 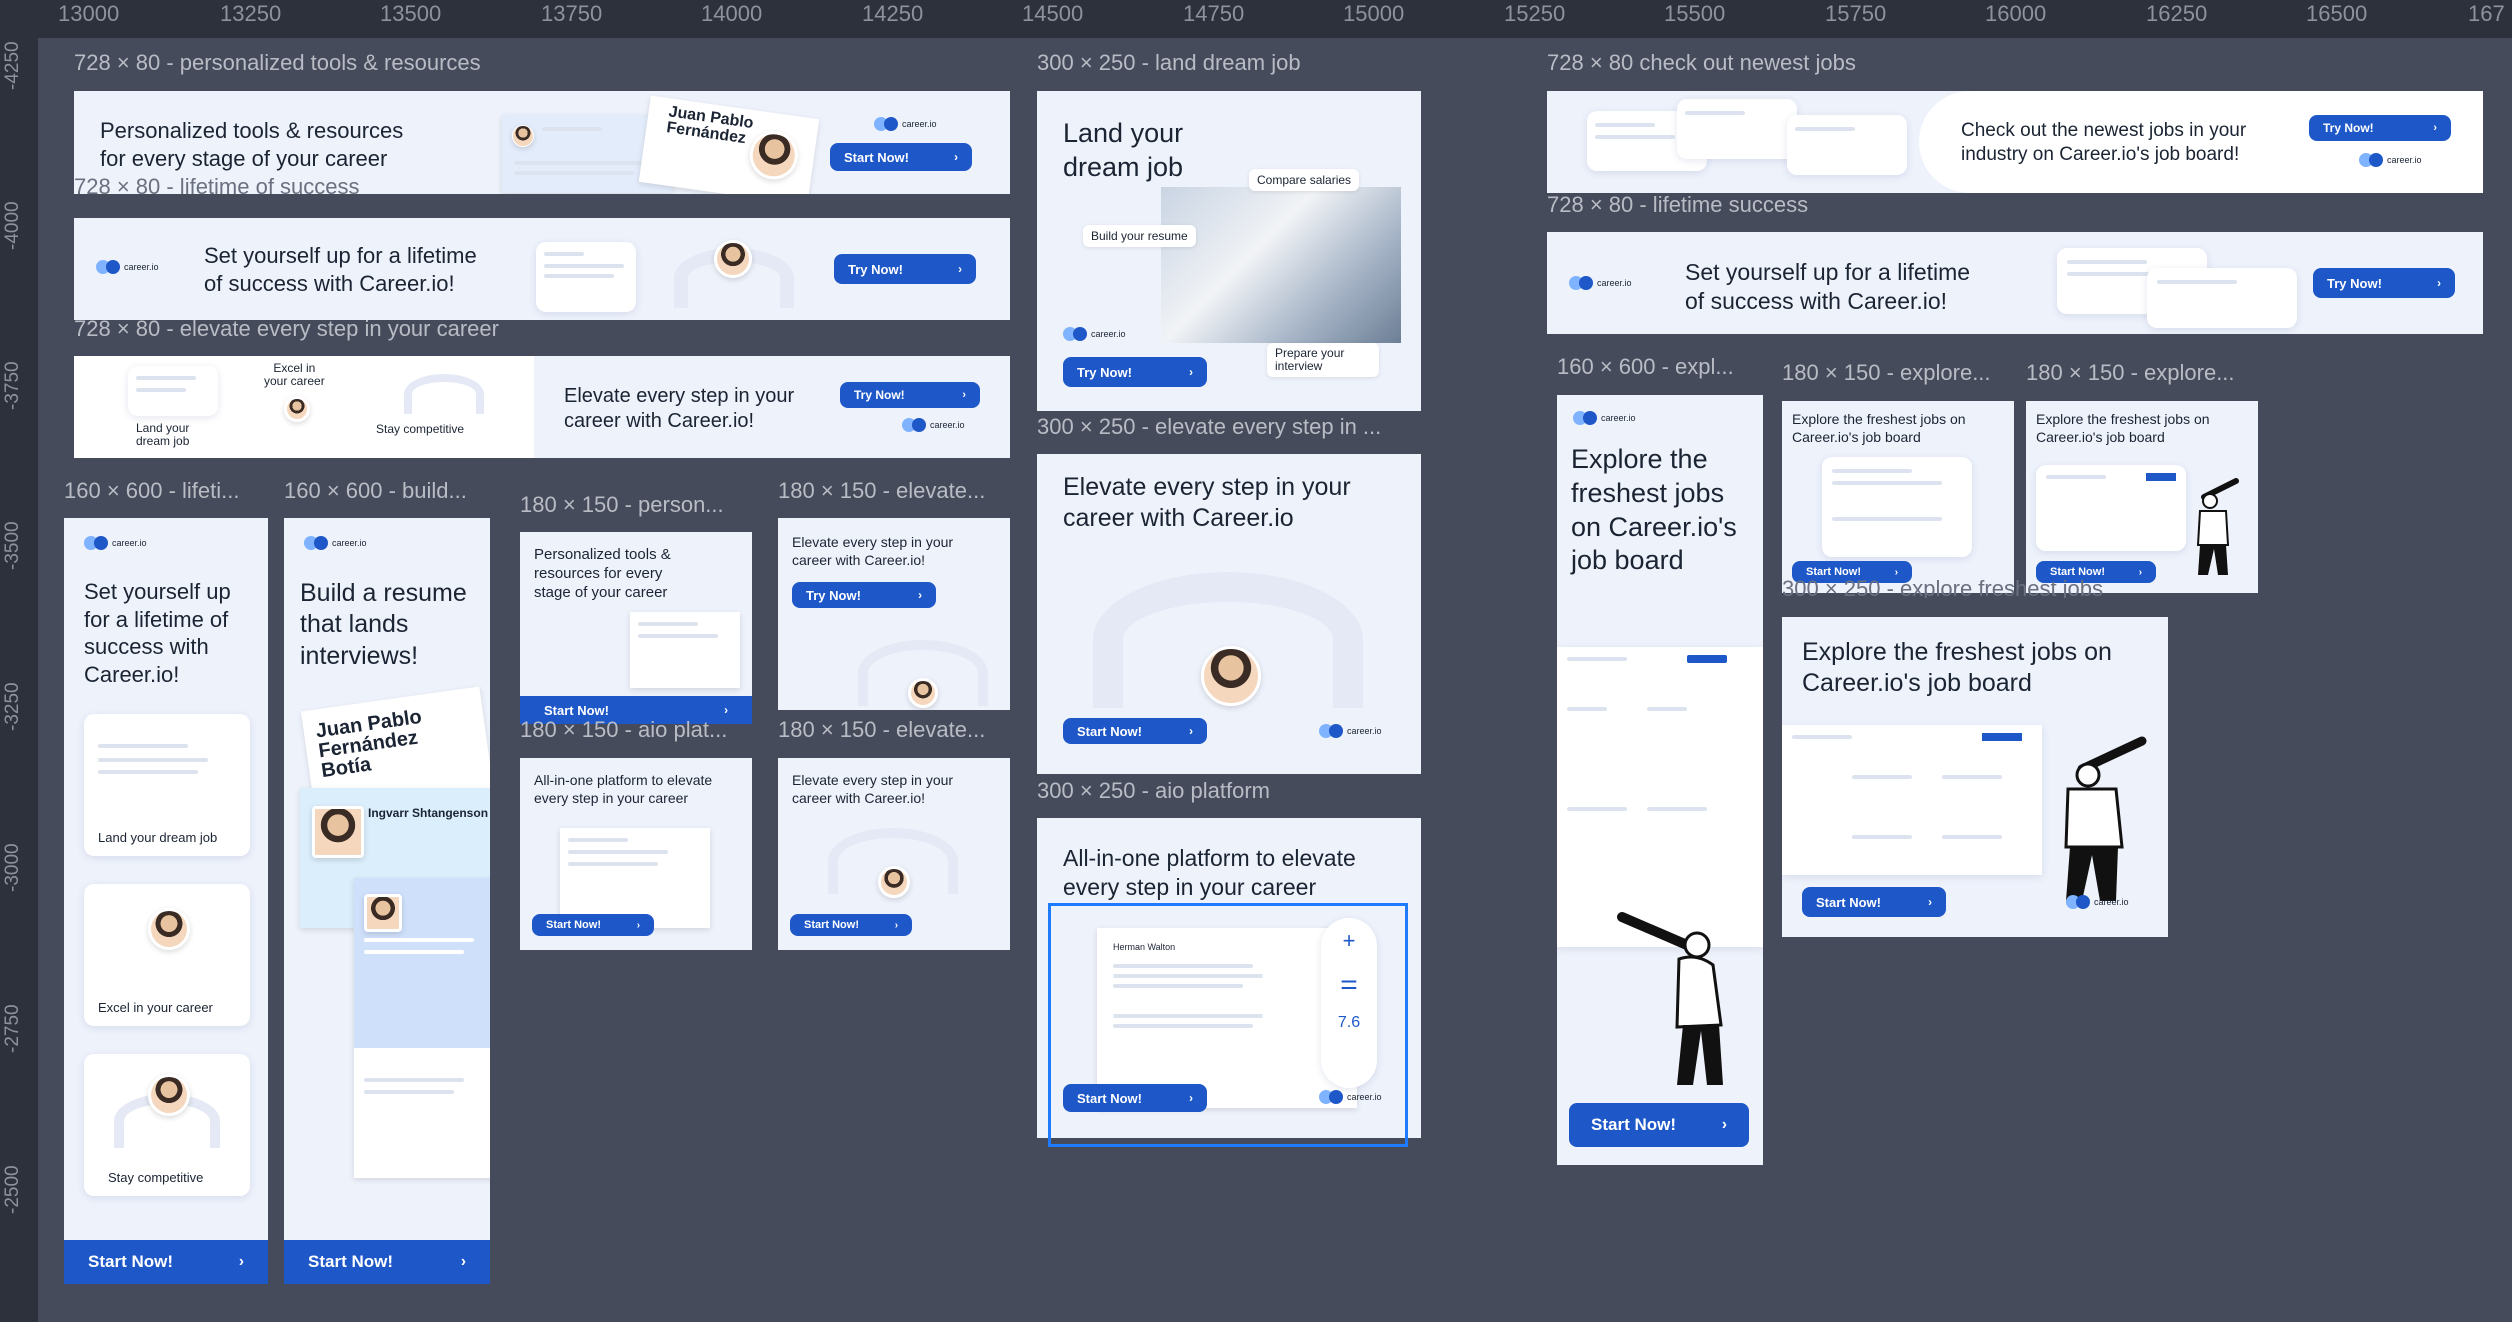 What do you see at coordinates (167, 1125) in the screenshot?
I see `feature-card: Stay competitive` at bounding box center [167, 1125].